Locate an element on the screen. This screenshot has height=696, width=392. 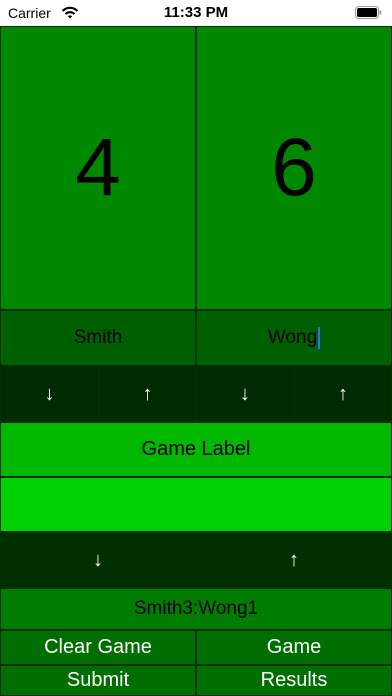
submit-button: Submit is located at coordinates (98, 680).